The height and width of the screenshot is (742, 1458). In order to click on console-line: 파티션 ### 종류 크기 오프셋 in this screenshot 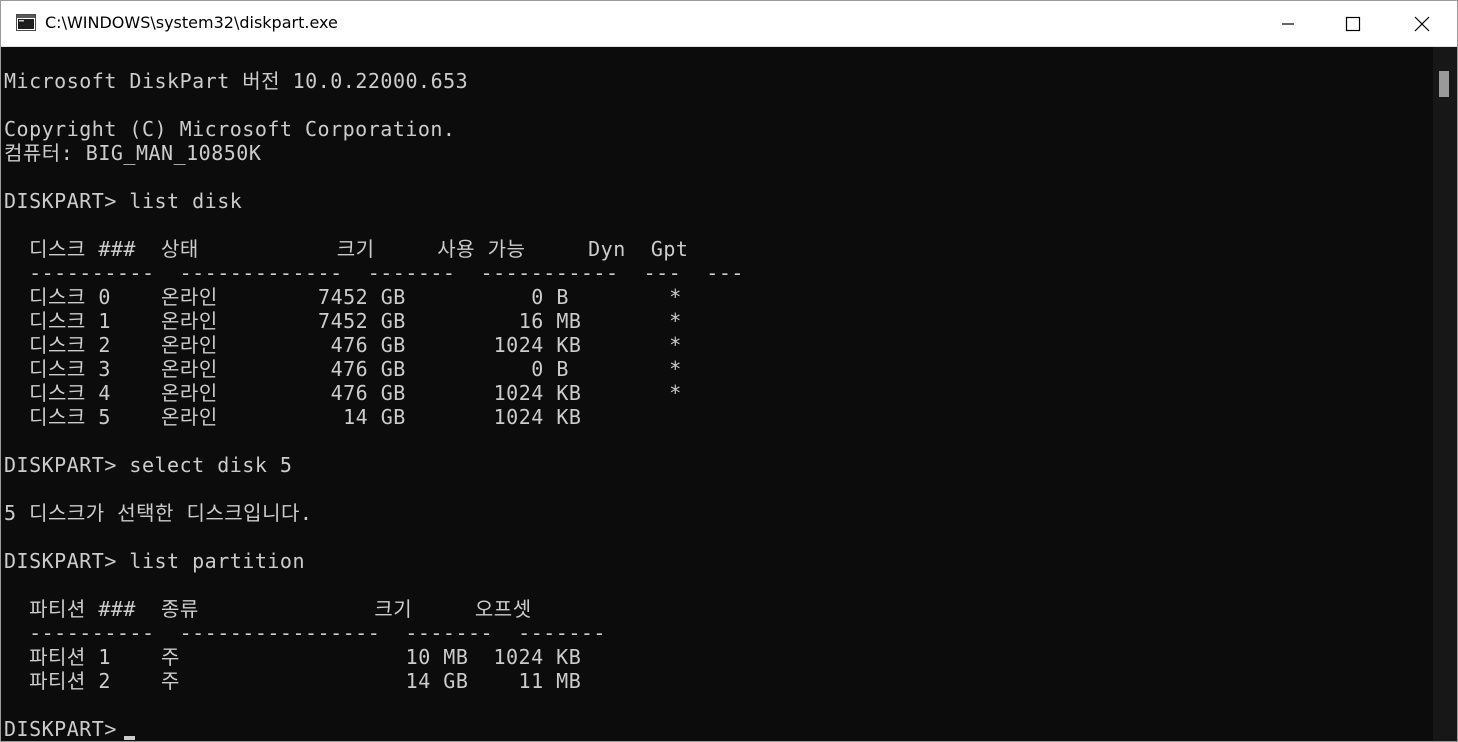, I will do `click(268, 609)`.